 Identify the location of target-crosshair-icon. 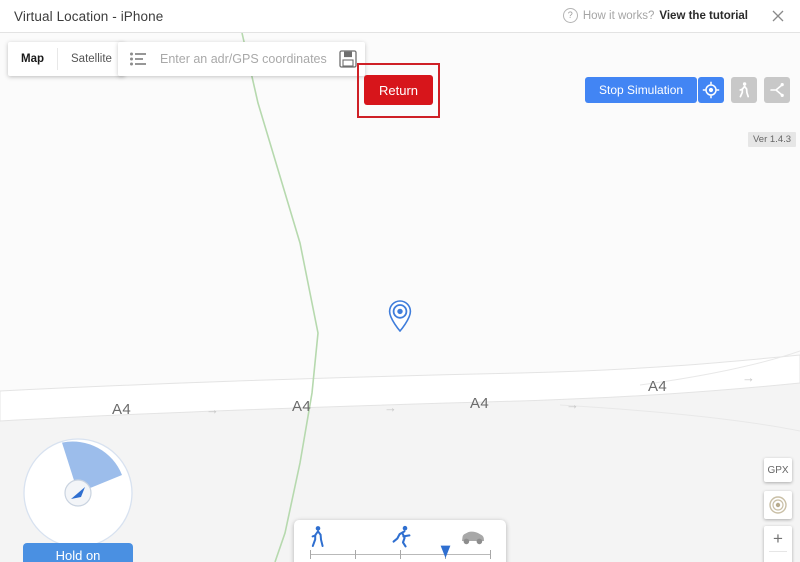
(711, 90).